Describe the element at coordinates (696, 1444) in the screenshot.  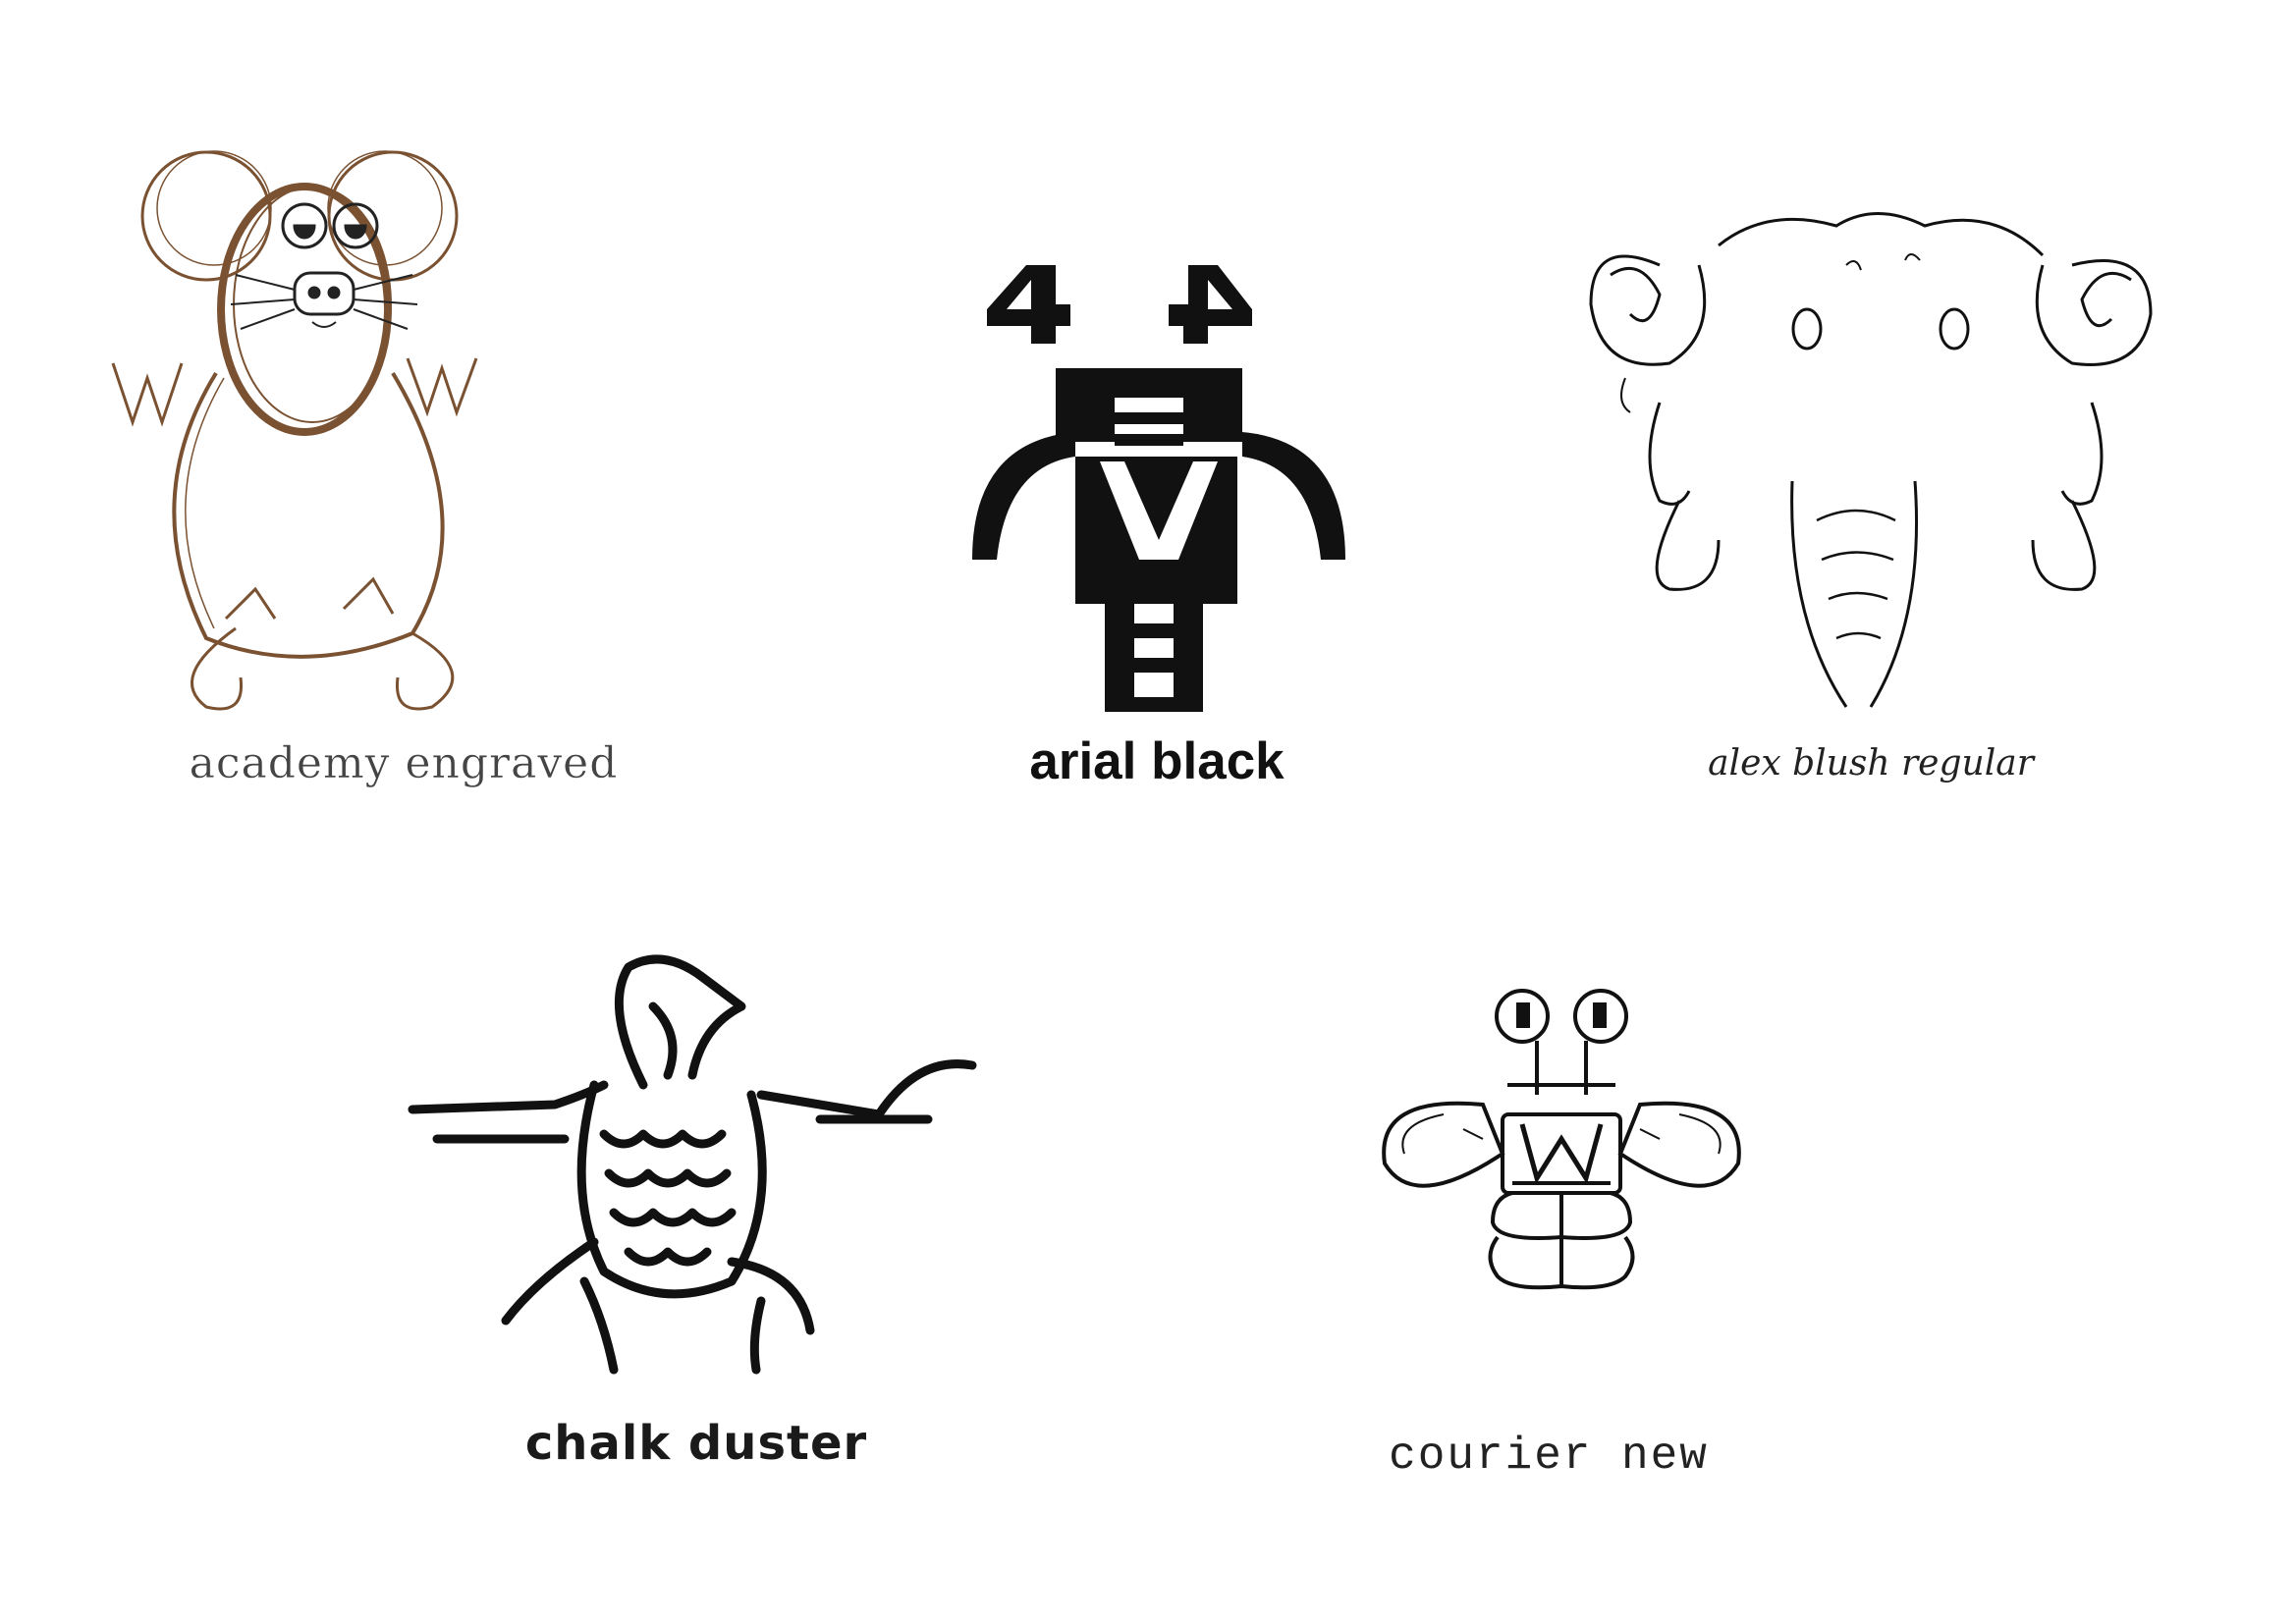
I see `caption-chalk-duster: chalk duster` at that location.